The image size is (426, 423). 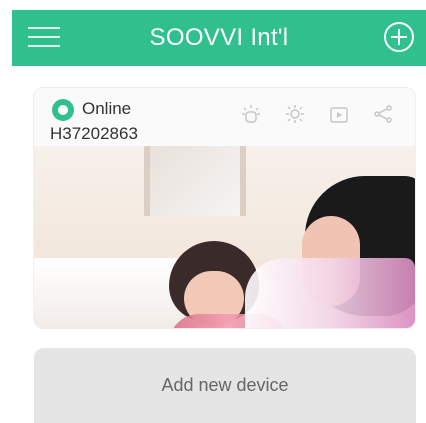 I want to click on add-new-device-label: Add new device, so click(x=225, y=385).